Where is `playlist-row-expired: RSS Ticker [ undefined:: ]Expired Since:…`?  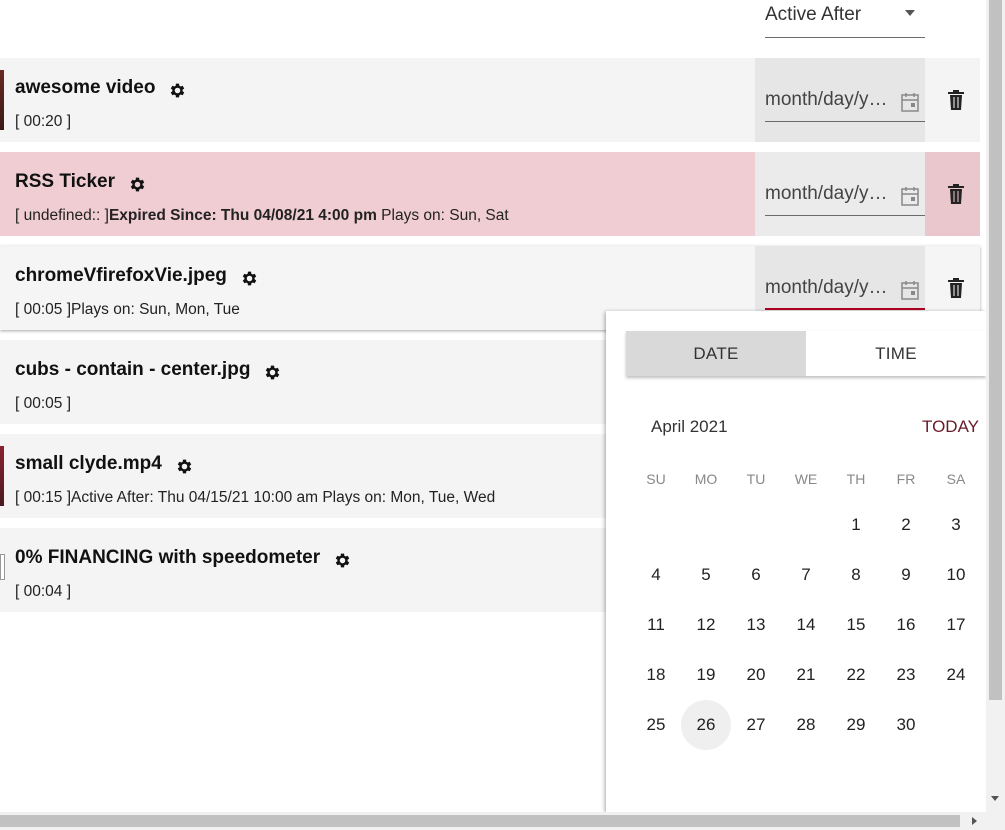 playlist-row-expired: RSS Ticker [ undefined:: ]Expired Since:… is located at coordinates (490, 194).